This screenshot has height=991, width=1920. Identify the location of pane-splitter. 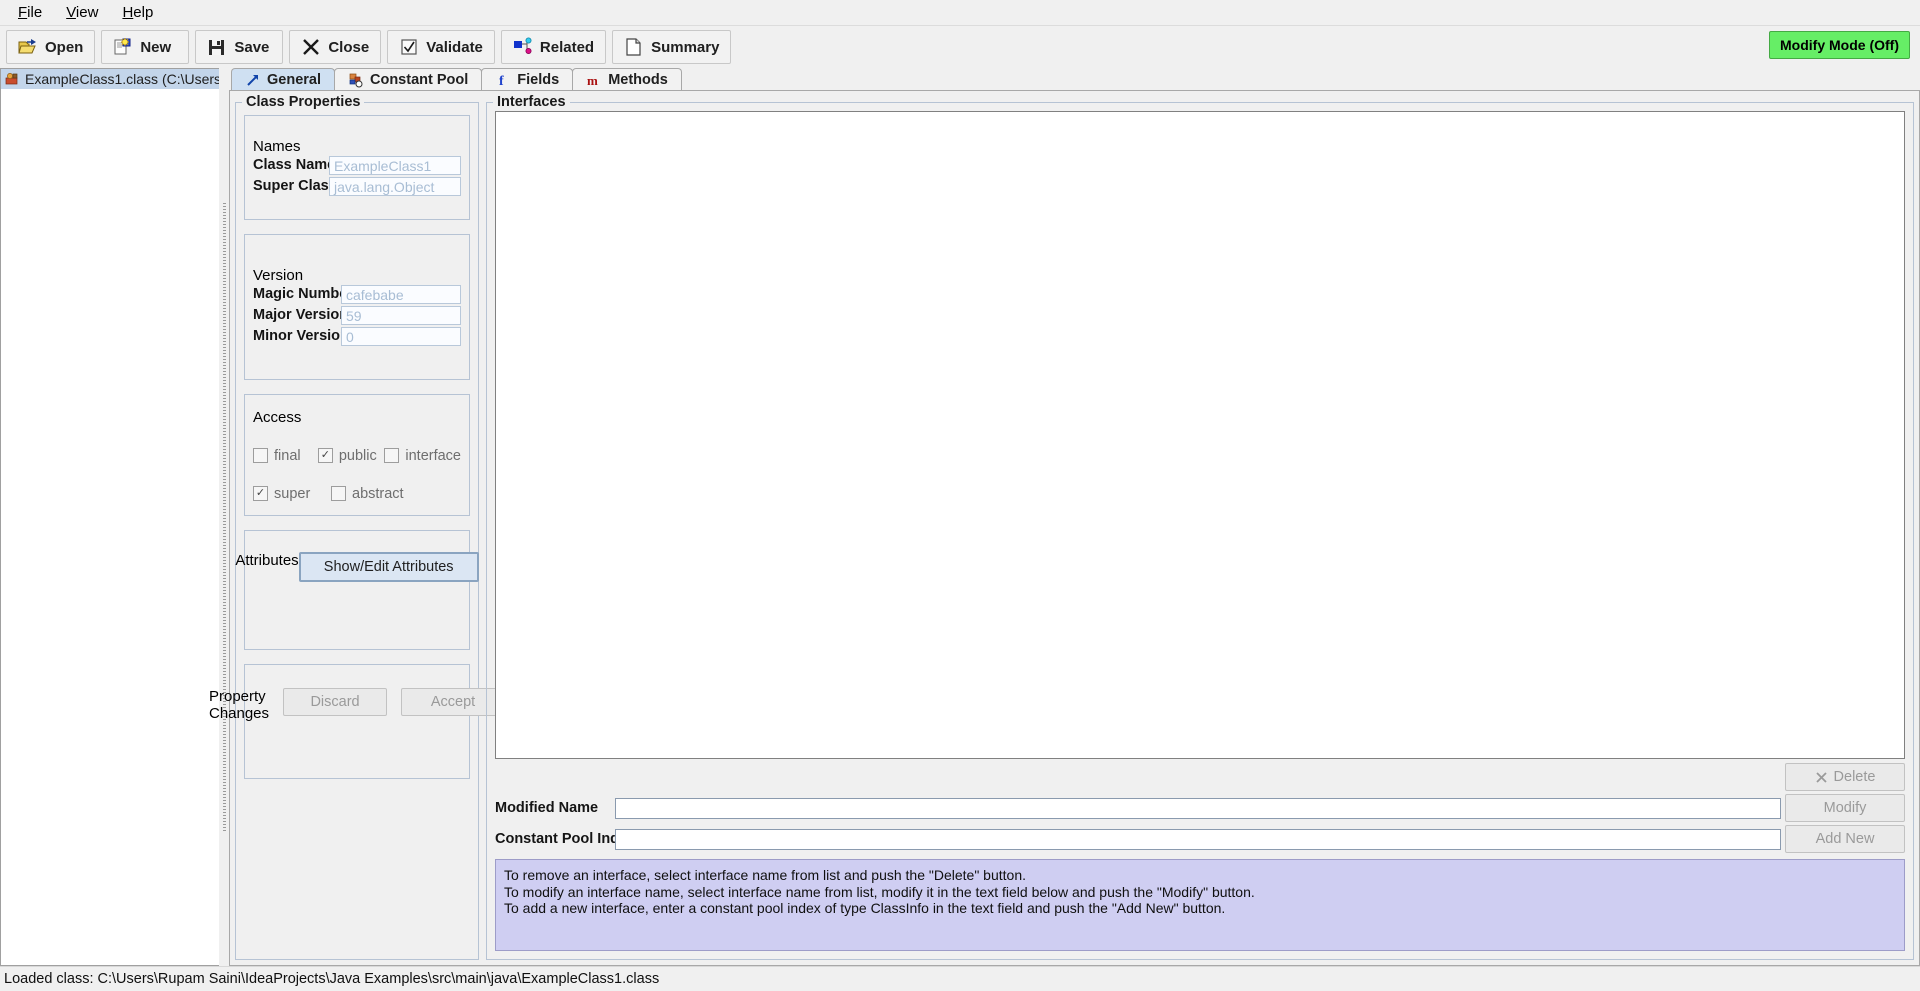
(224, 517).